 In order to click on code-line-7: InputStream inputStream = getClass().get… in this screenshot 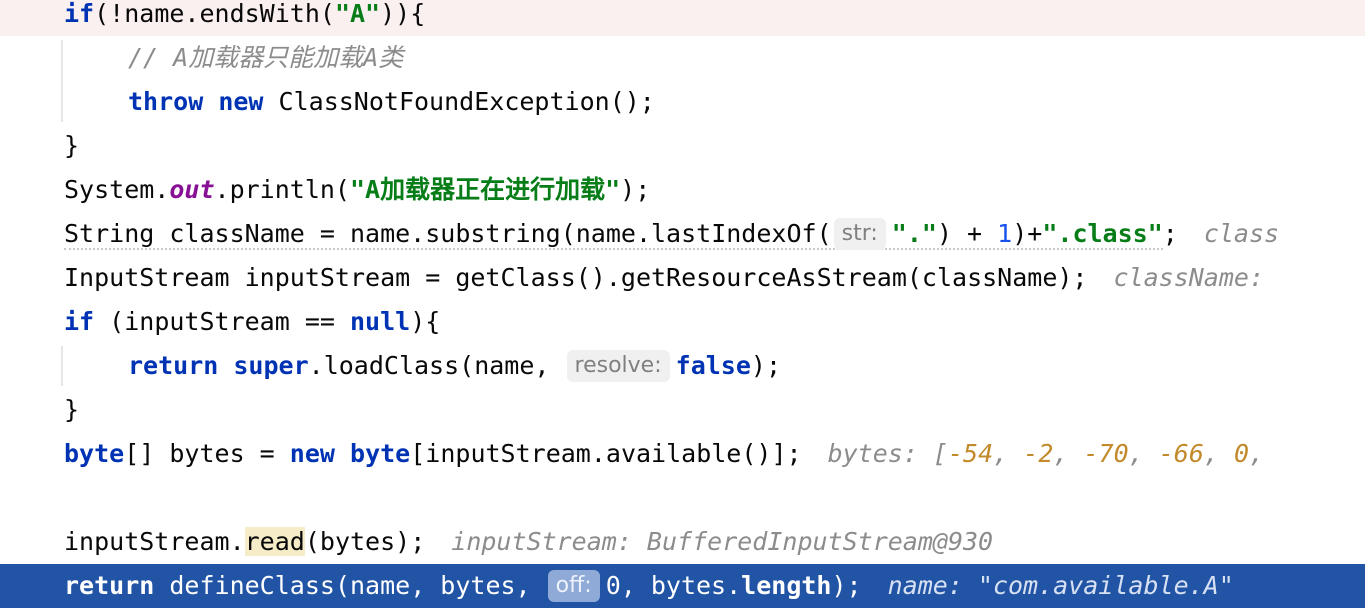, I will do `click(682, 278)`.